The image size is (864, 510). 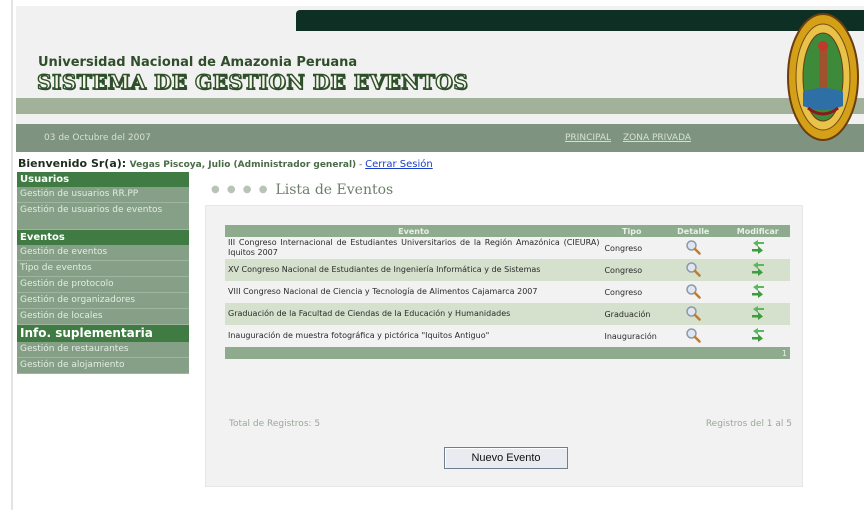 I want to click on sidebar-item-usuarios-rrpp: Gestión de usuarios RR.PP, so click(x=103, y=195).